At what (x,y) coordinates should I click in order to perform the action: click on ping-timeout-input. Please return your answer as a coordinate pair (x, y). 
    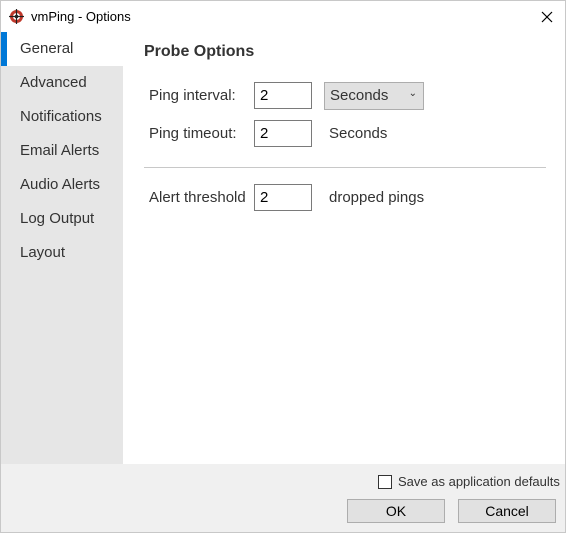
    Looking at the image, I should click on (283, 133).